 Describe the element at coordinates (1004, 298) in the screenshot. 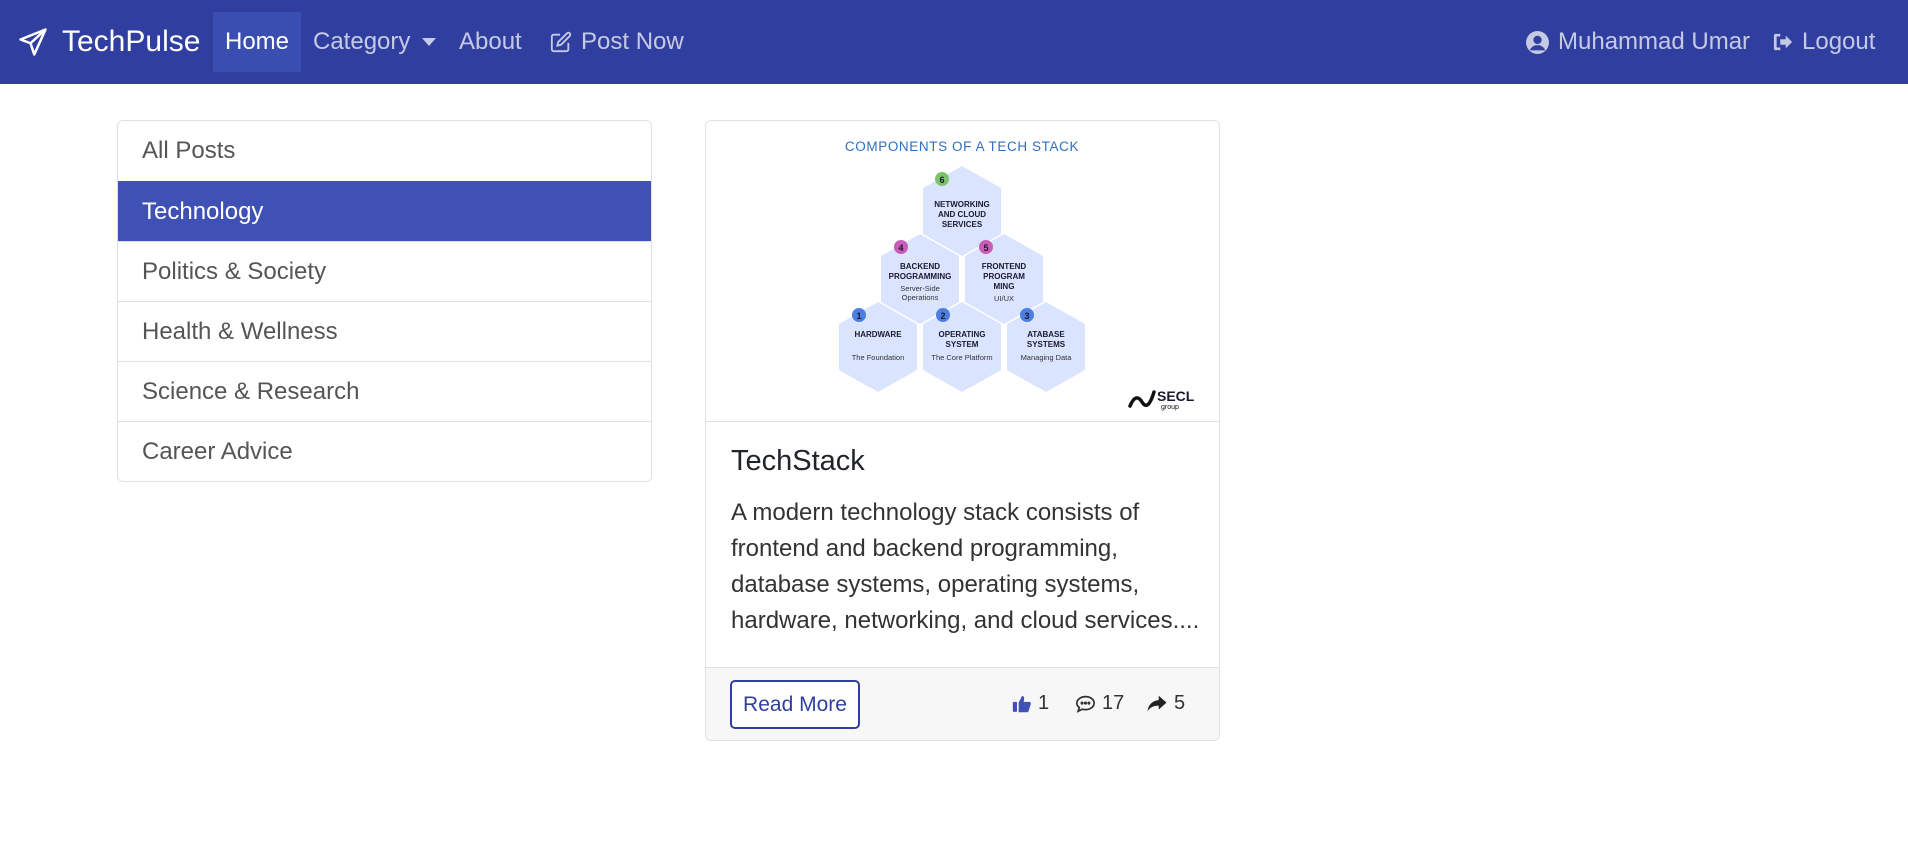

I see `hex-sub-5: UI/UX` at that location.